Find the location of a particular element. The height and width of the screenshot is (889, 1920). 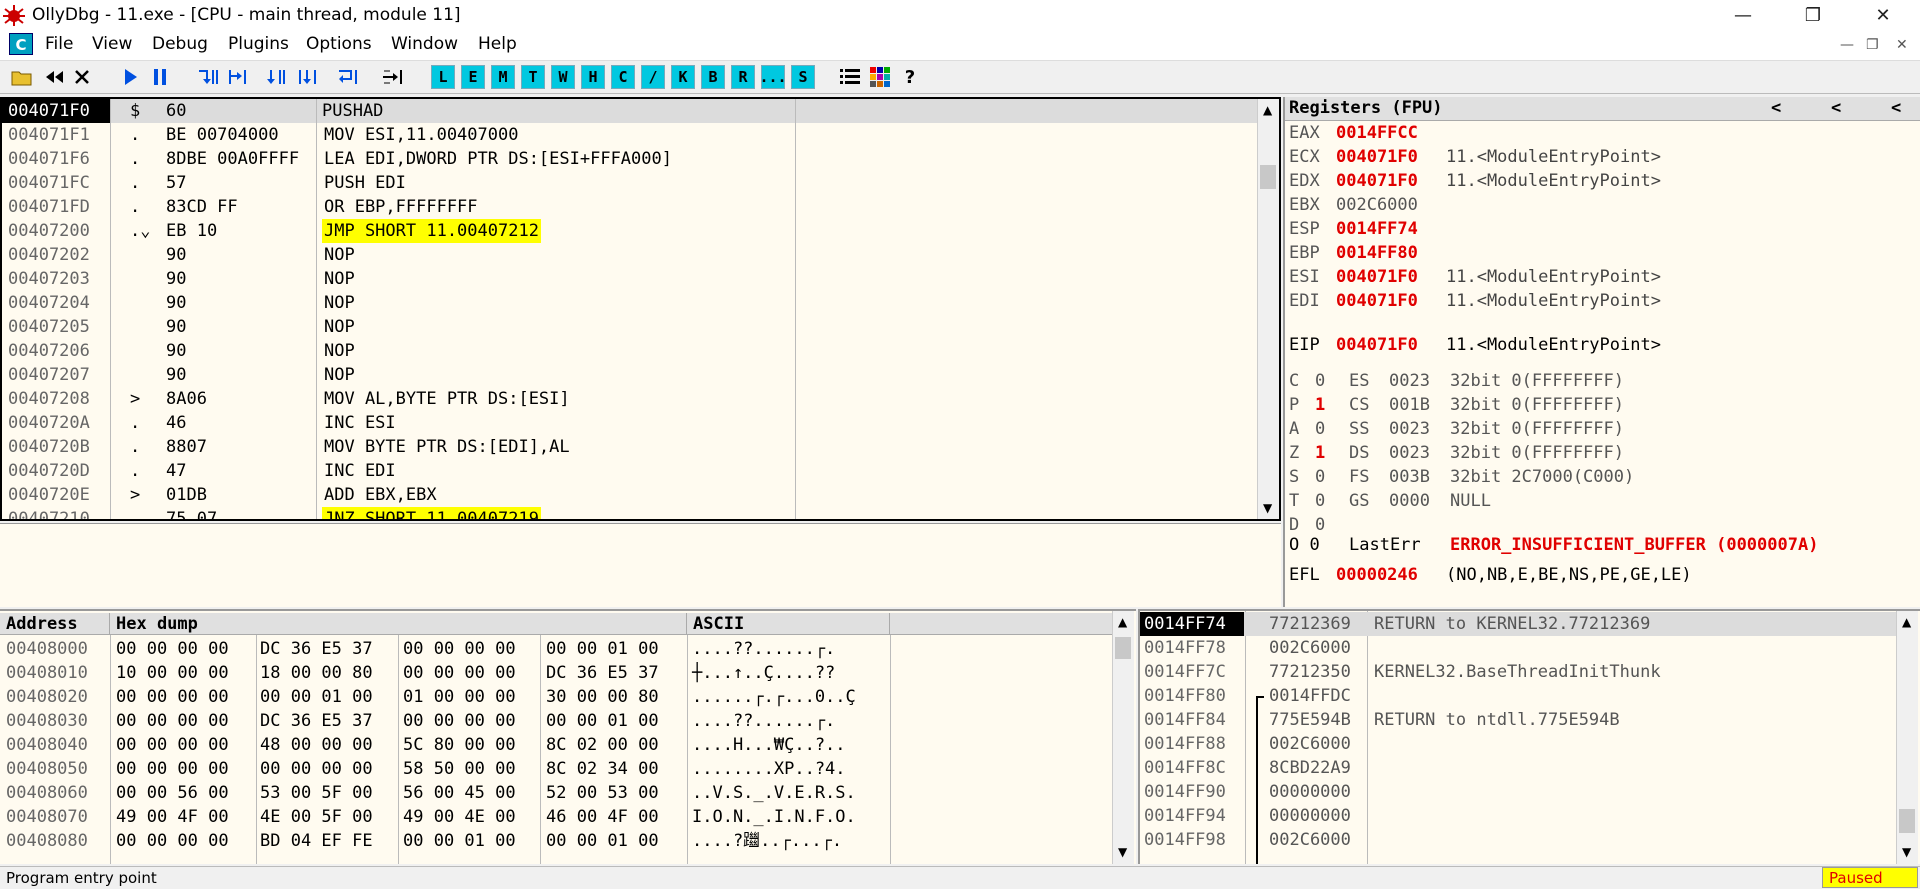

menu-options: Options is located at coordinates (339, 44).